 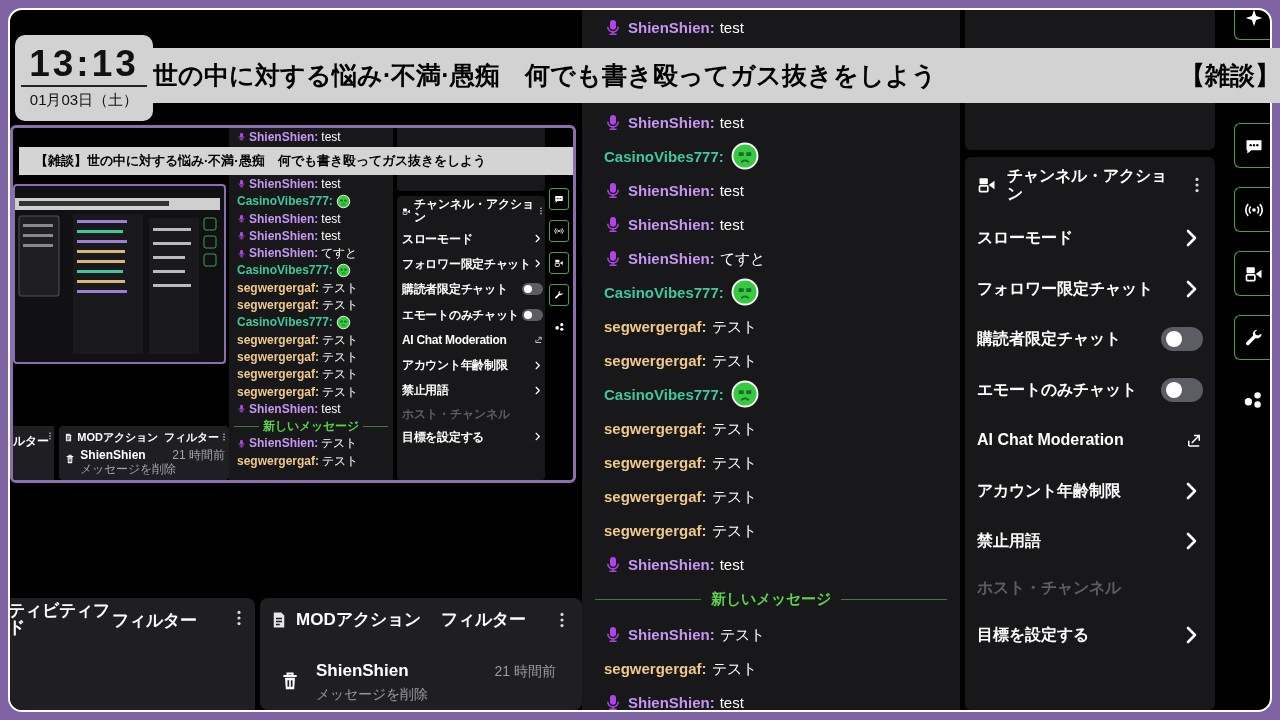 What do you see at coordinates (1230, 75) in the screenshot?
I see `stream-title: 【雑談】` at bounding box center [1230, 75].